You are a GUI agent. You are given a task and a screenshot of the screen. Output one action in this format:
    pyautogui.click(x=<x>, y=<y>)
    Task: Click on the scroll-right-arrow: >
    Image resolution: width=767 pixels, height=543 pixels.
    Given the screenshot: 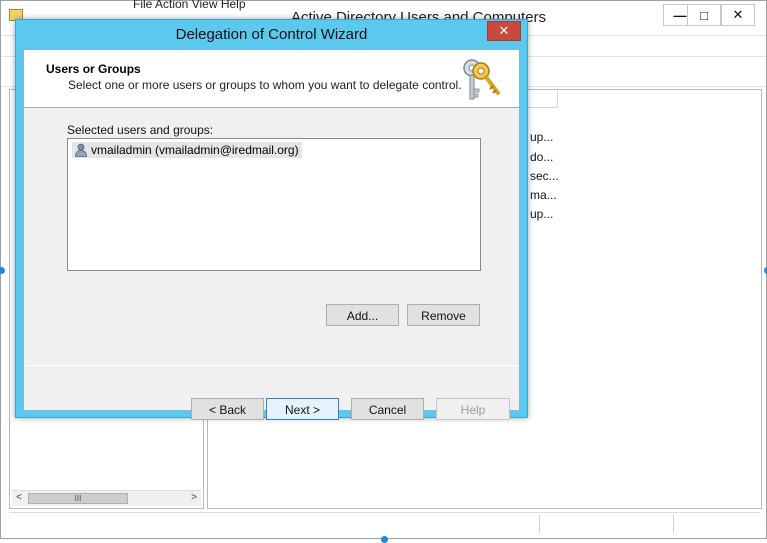 What is the action you would take?
    pyautogui.click(x=194, y=498)
    